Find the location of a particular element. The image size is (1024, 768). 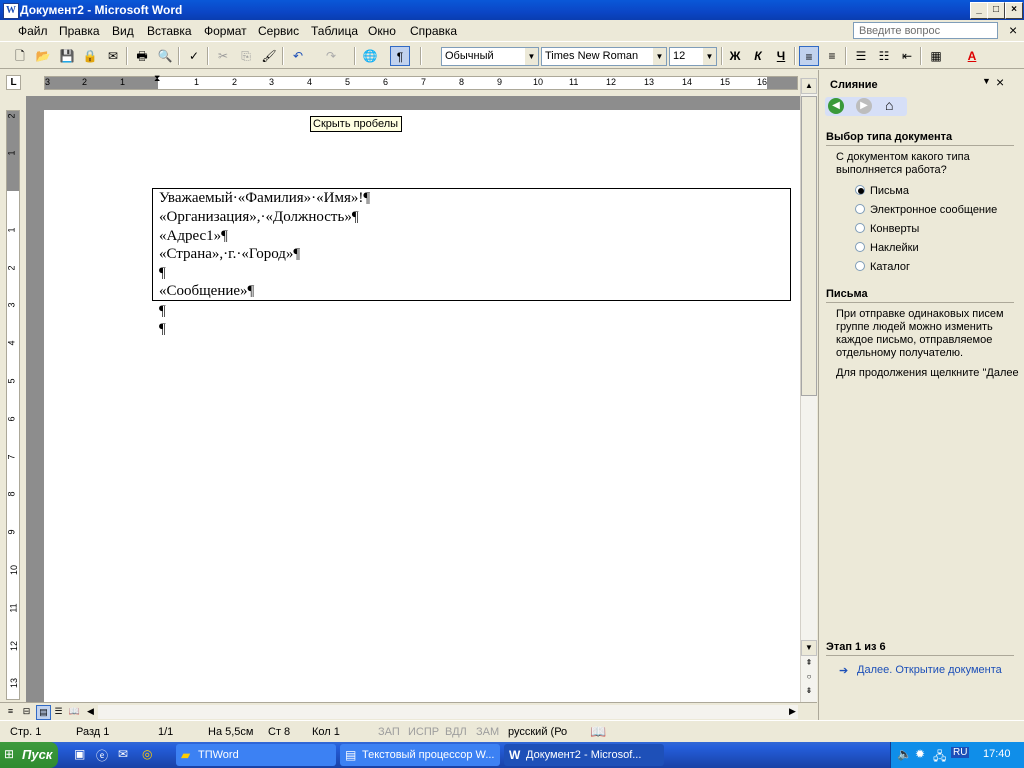

outline-view-icon: ☰ is located at coordinates (58, 711).